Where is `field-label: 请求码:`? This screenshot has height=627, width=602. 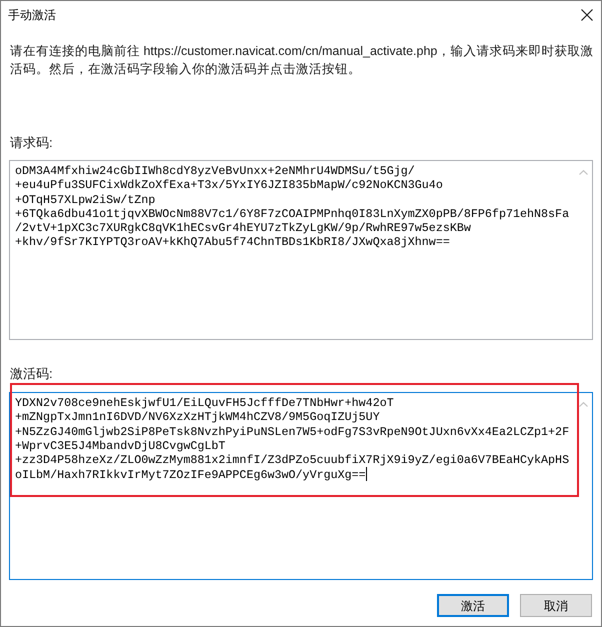
field-label: 请求码: is located at coordinates (32, 143).